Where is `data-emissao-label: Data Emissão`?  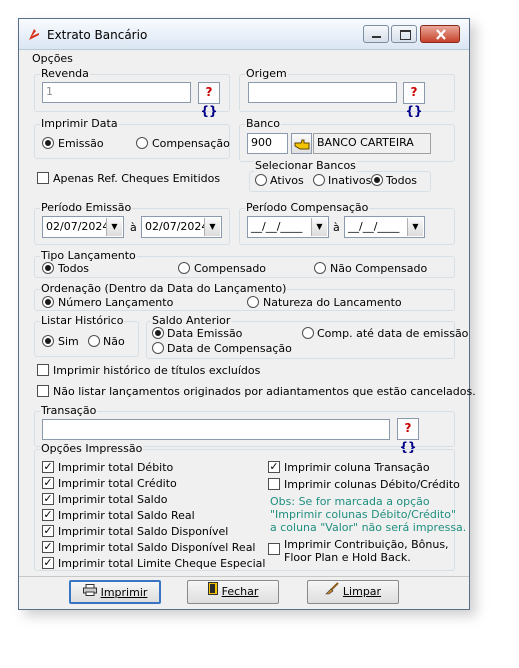
data-emissao-label: Data Emissão is located at coordinates (205, 333).